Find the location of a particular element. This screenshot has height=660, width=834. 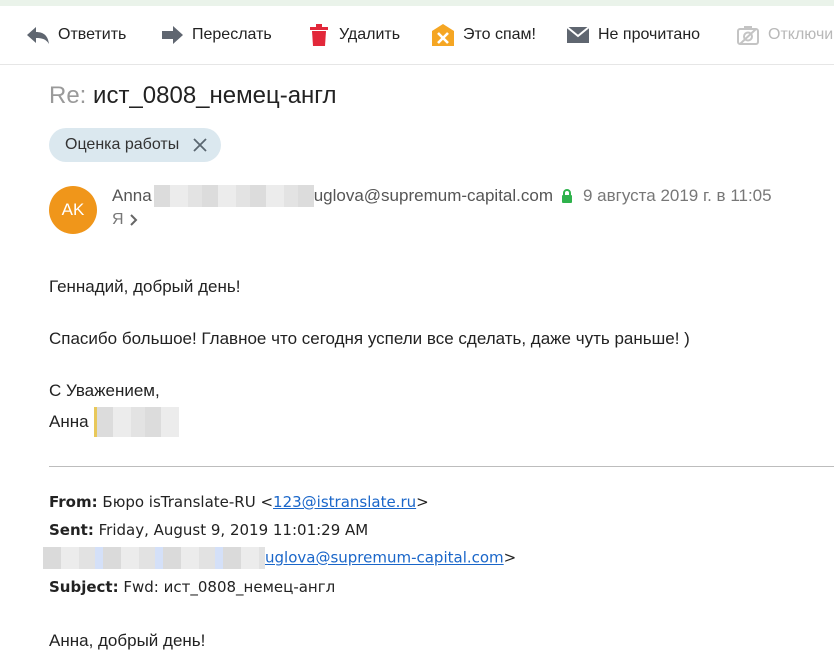

disable-label: Отключи is located at coordinates (801, 34).